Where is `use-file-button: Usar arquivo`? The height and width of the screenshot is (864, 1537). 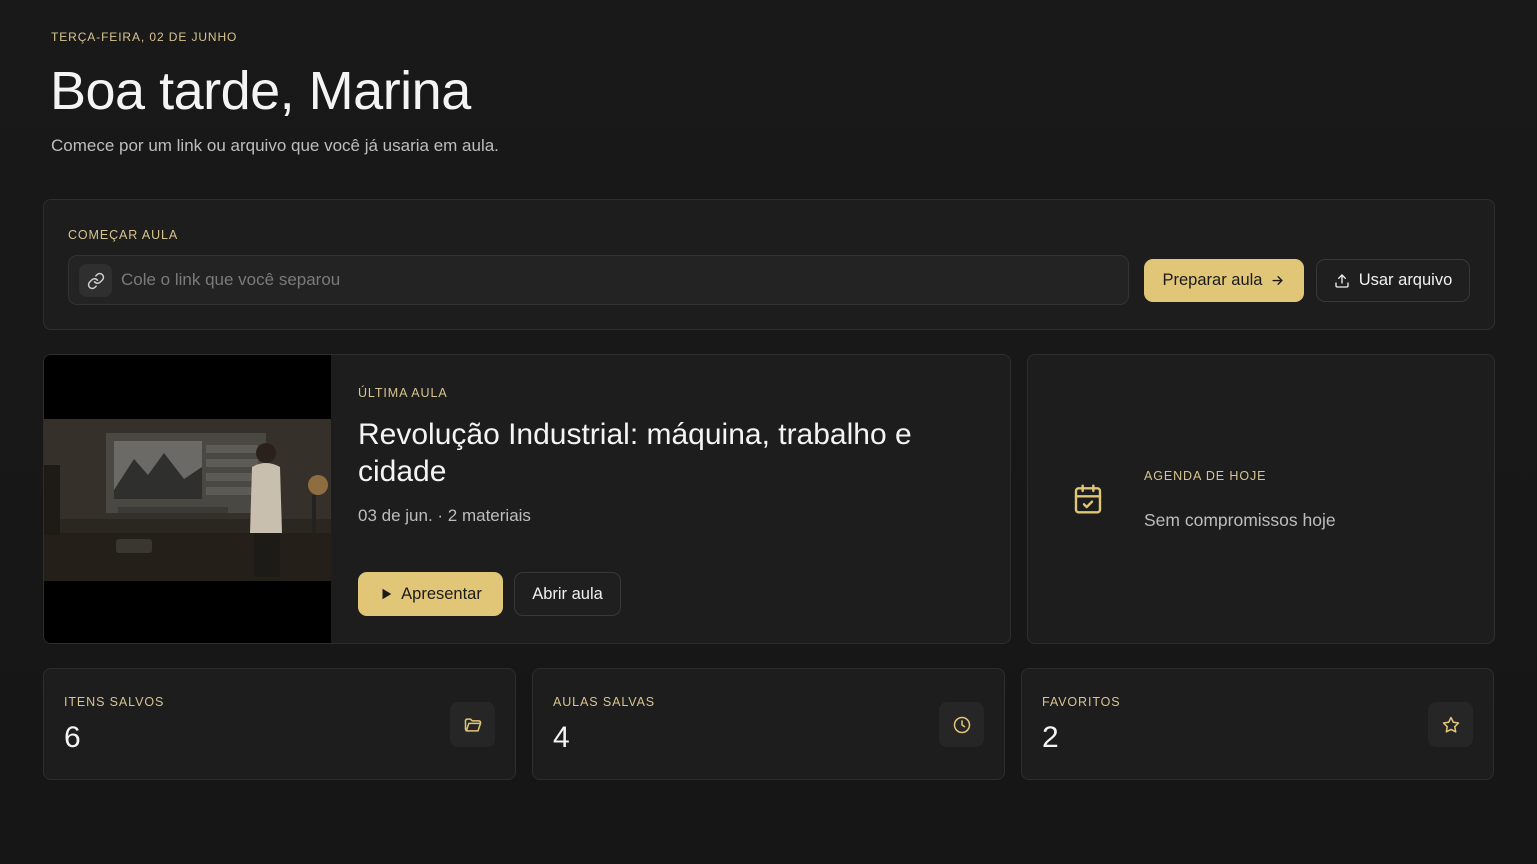
use-file-button: Usar arquivo is located at coordinates (1393, 280).